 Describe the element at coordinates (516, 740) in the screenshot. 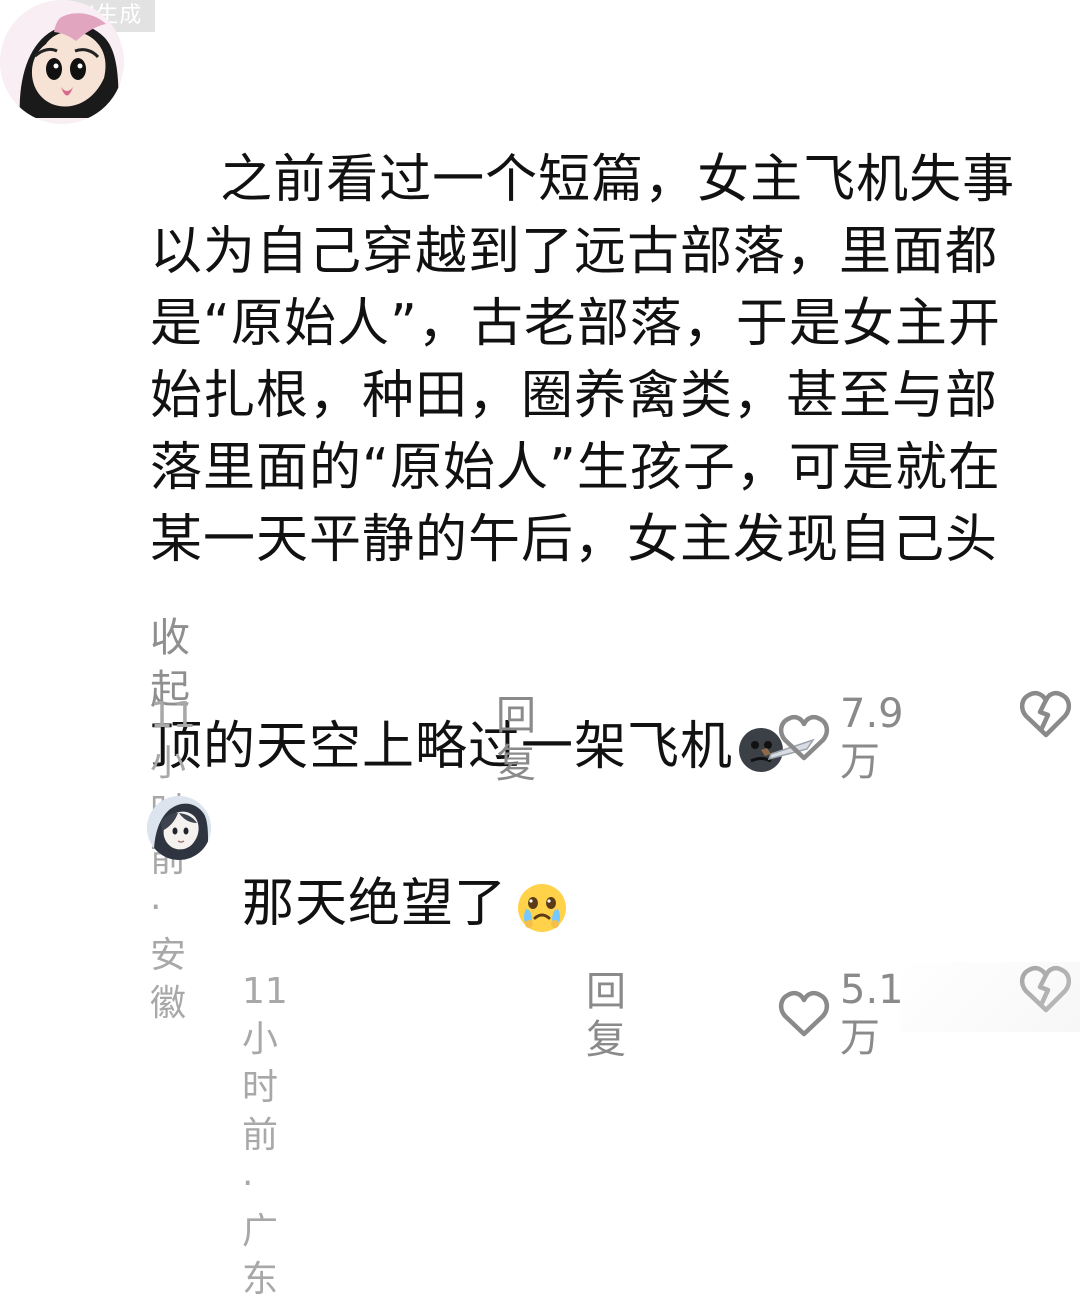

I see `reply-button-main: 回复` at that location.